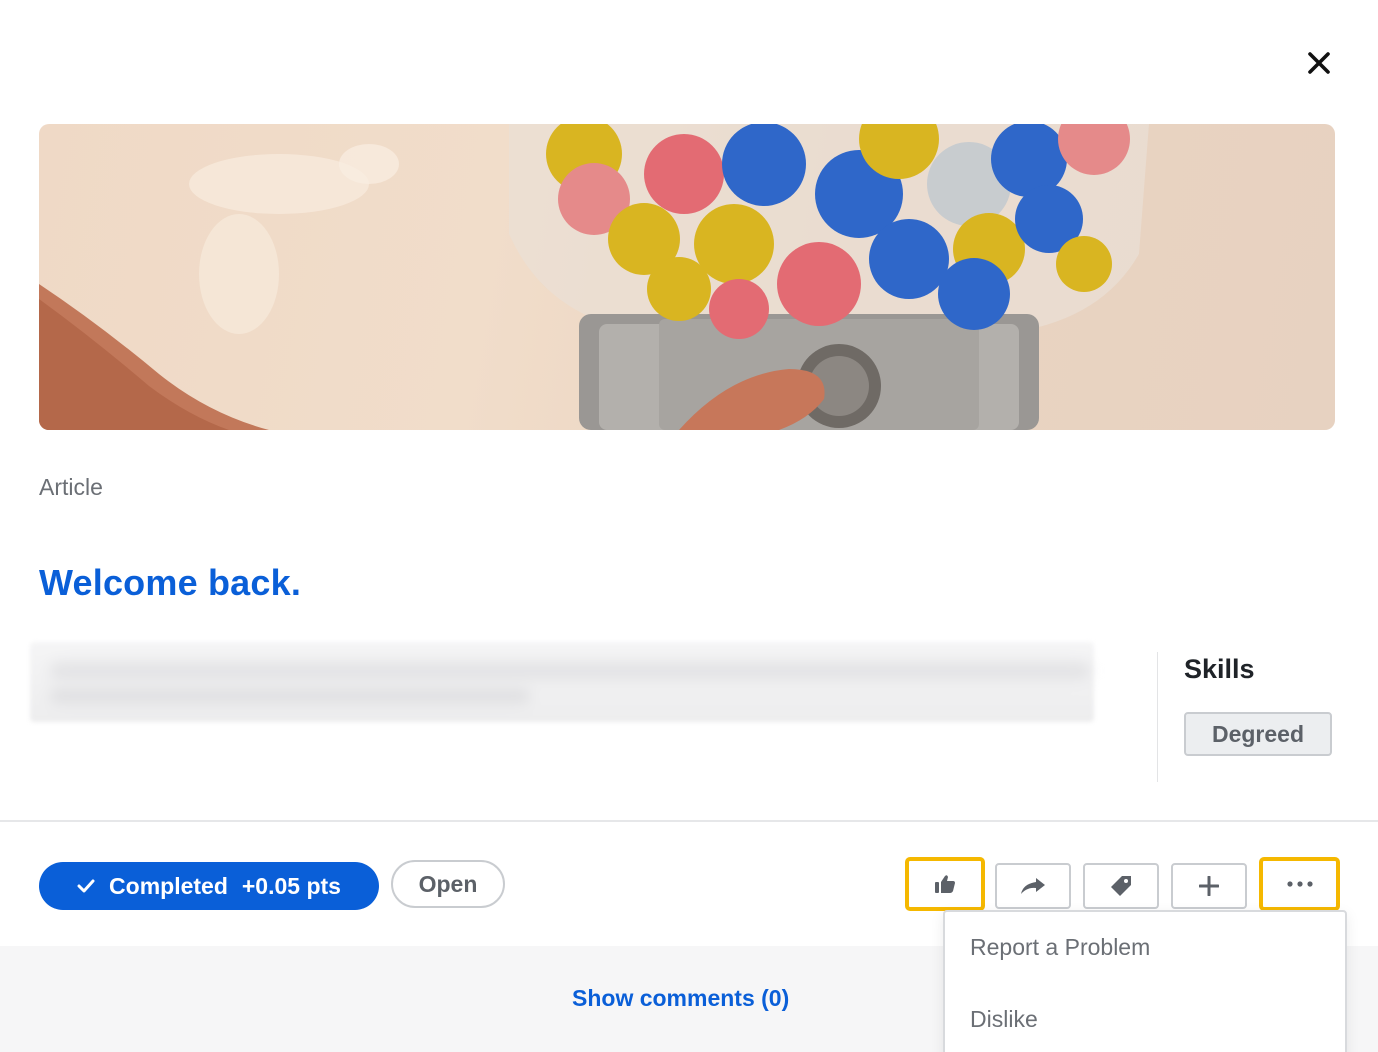  What do you see at coordinates (689, 821) in the screenshot?
I see `section-divider` at bounding box center [689, 821].